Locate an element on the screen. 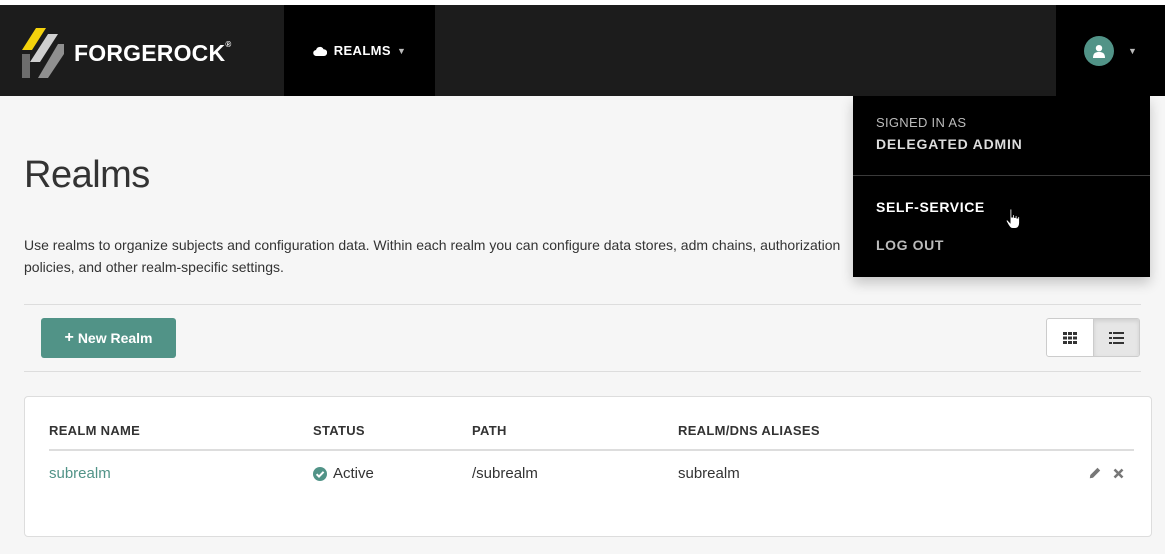 Image resolution: width=1165 pixels, height=554 pixels. row-actions is located at coordinates (1106, 473).